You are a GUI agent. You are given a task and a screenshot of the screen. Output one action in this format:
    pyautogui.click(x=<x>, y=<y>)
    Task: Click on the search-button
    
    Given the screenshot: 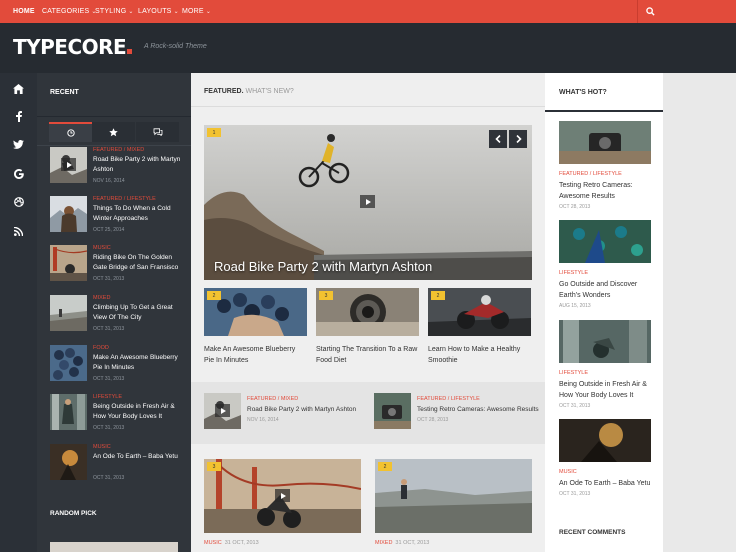 What is the action you would take?
    pyautogui.click(x=650, y=11)
    